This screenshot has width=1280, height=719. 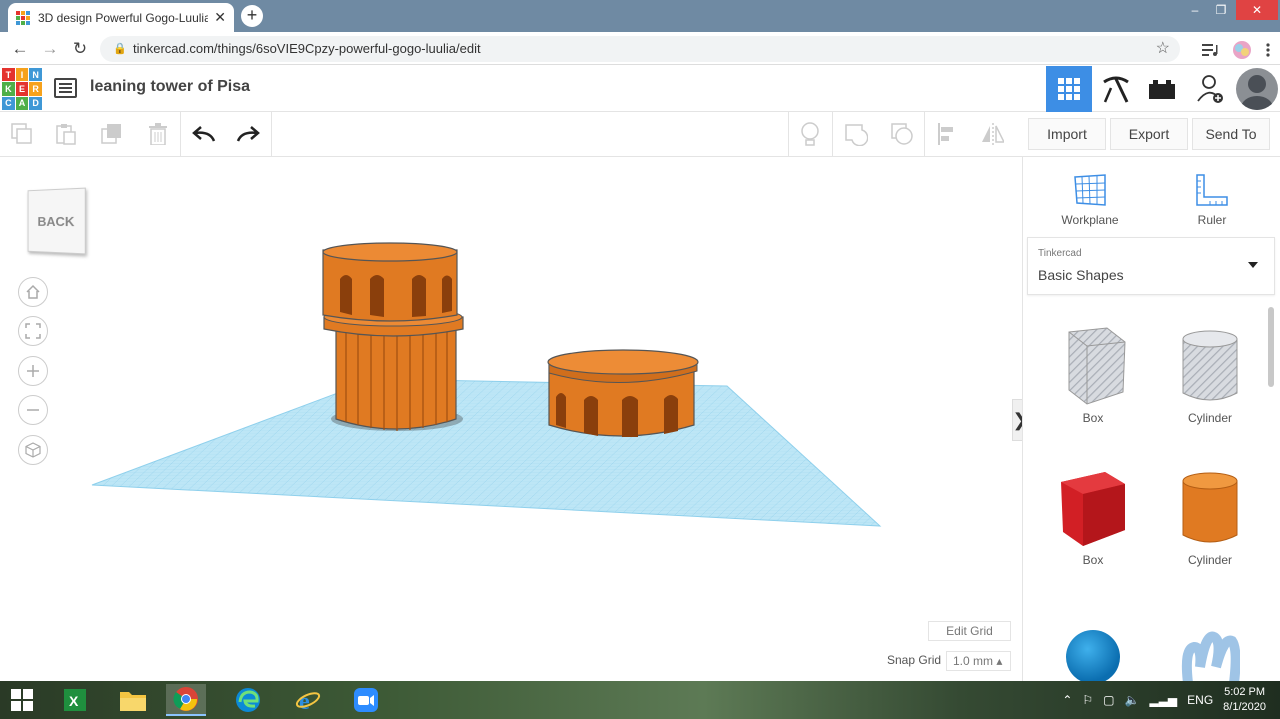 I want to click on logo-letter: R, so click(x=35, y=89).